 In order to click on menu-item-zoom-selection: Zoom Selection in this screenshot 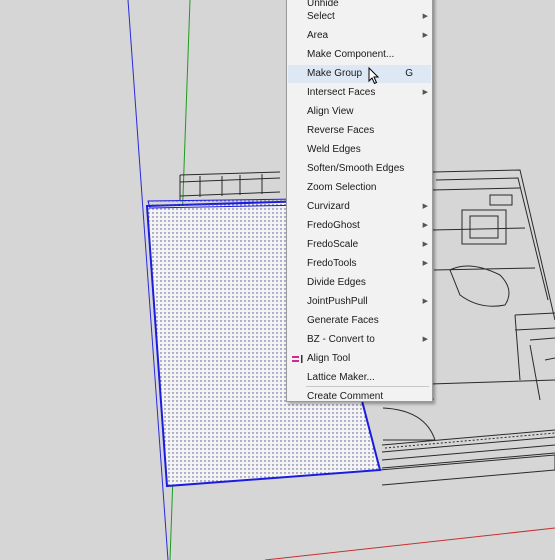, I will do `click(359, 188)`.